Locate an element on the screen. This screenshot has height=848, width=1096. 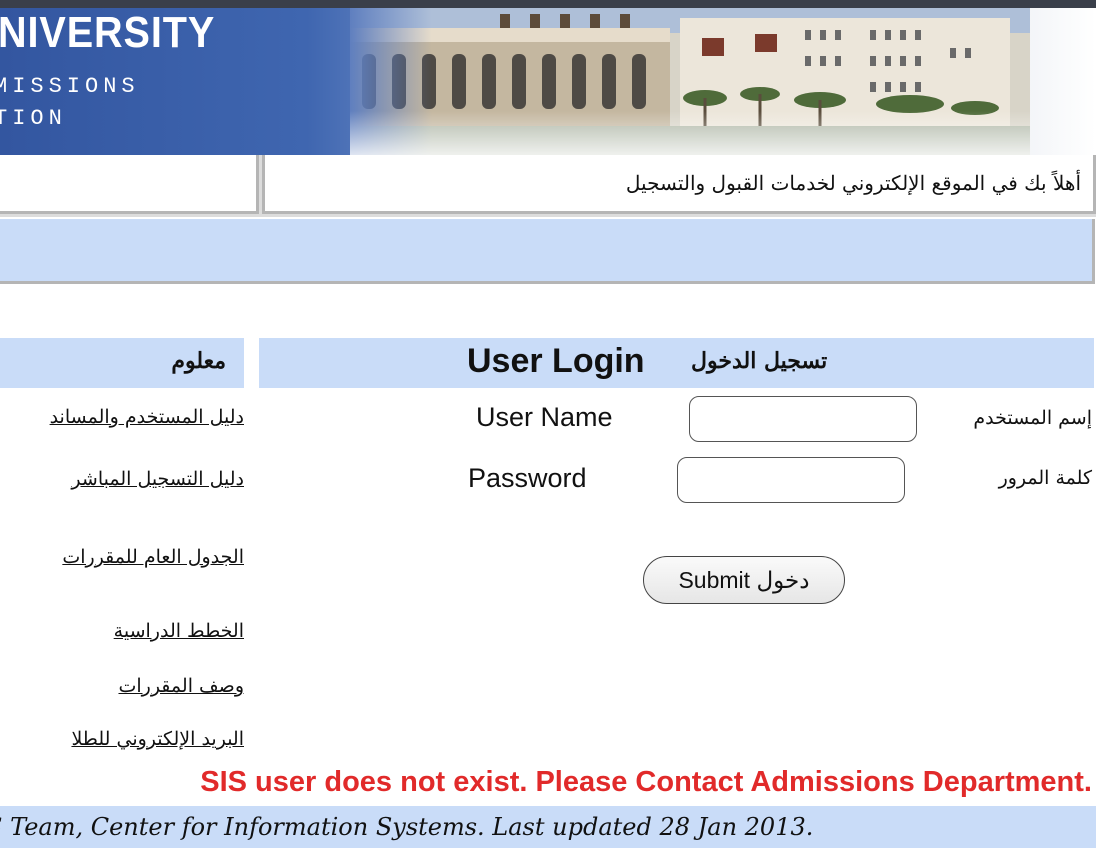
info-link-student-email: البريد الإلكتروني للطلا is located at coordinates (157, 739).